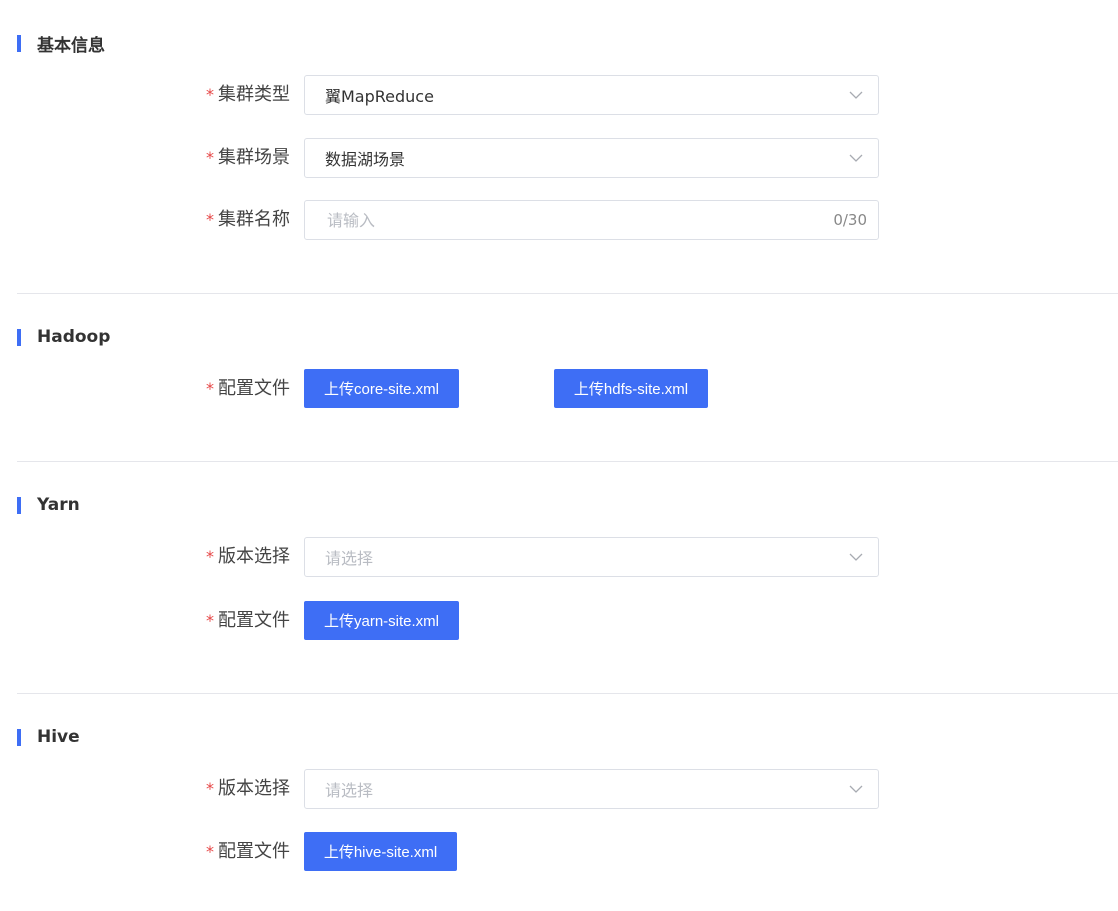 The height and width of the screenshot is (911, 1118). I want to click on cluster-name-field: 0/30, so click(591, 220).